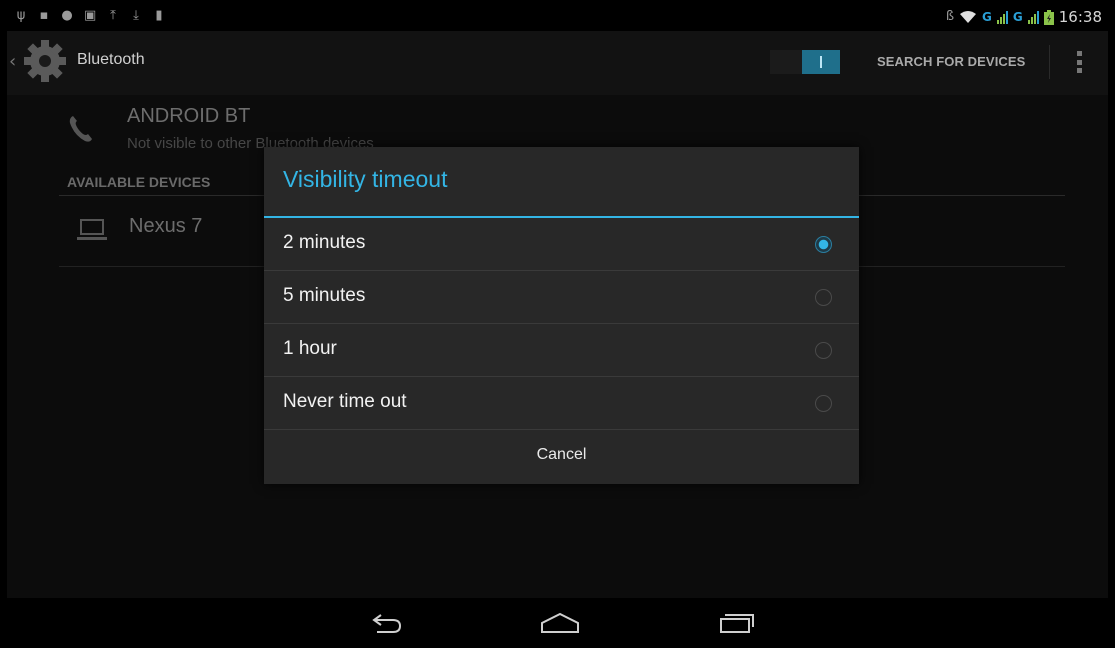 This screenshot has height=648, width=1115. What do you see at coordinates (950, 16) in the screenshot?
I see `bluetooth-icon: ß` at bounding box center [950, 16].